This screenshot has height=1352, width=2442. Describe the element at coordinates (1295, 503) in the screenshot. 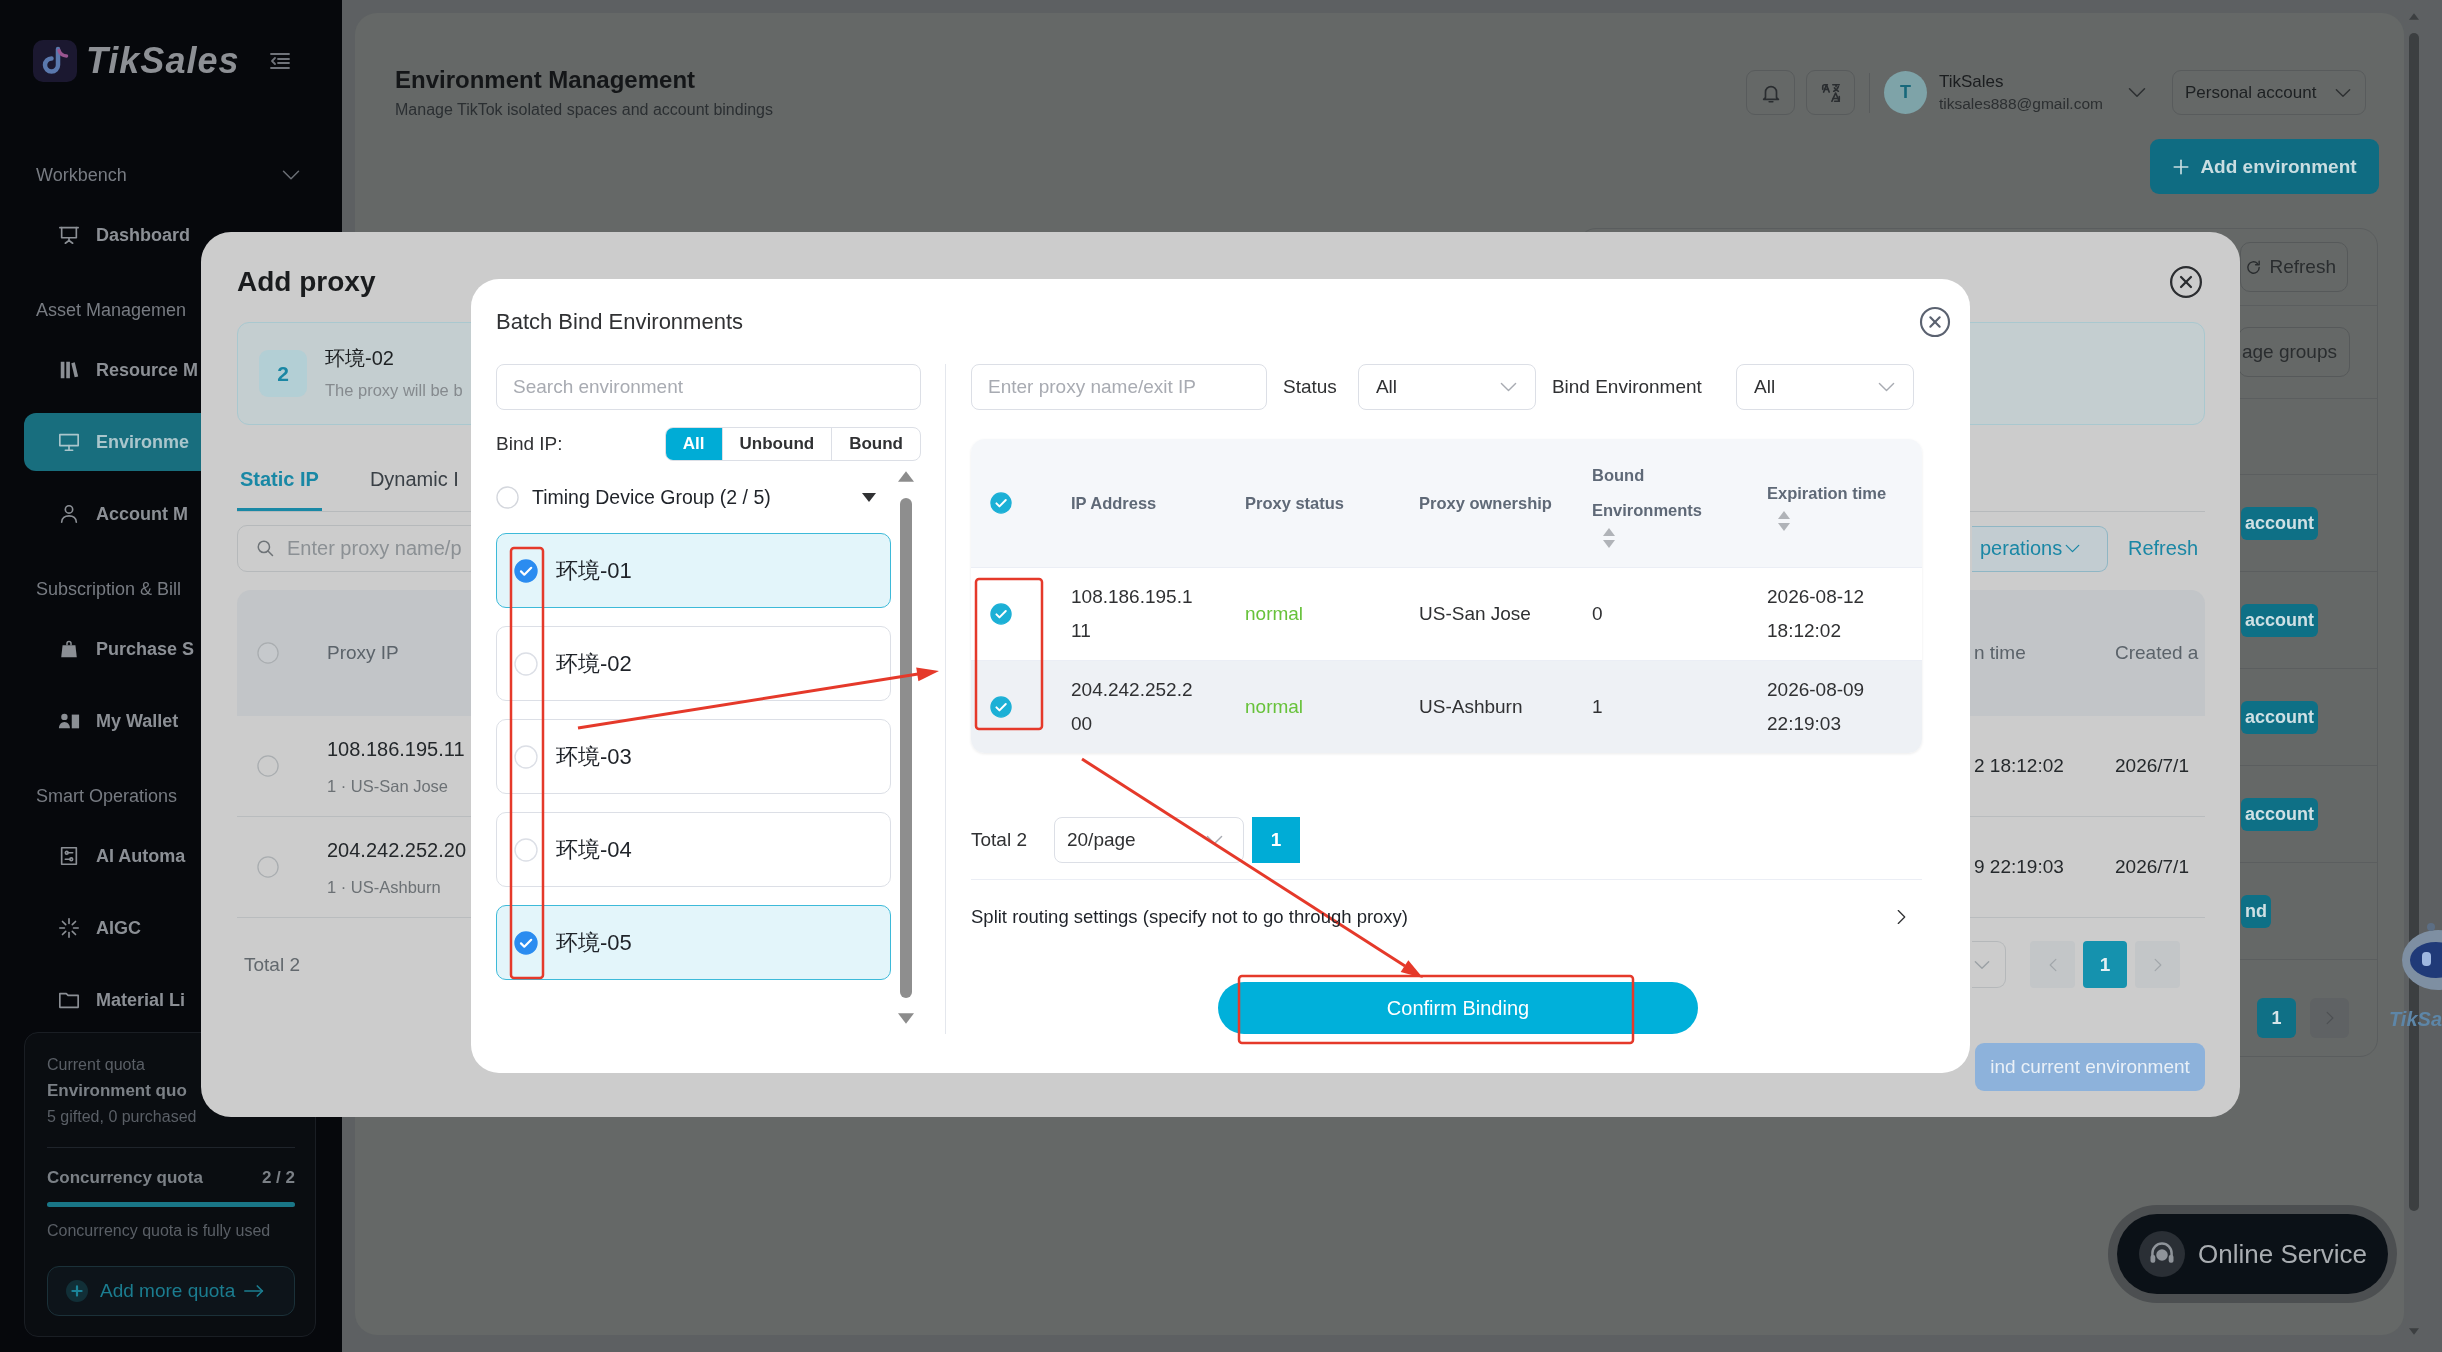

I see `column-header: Proxy status` at that location.